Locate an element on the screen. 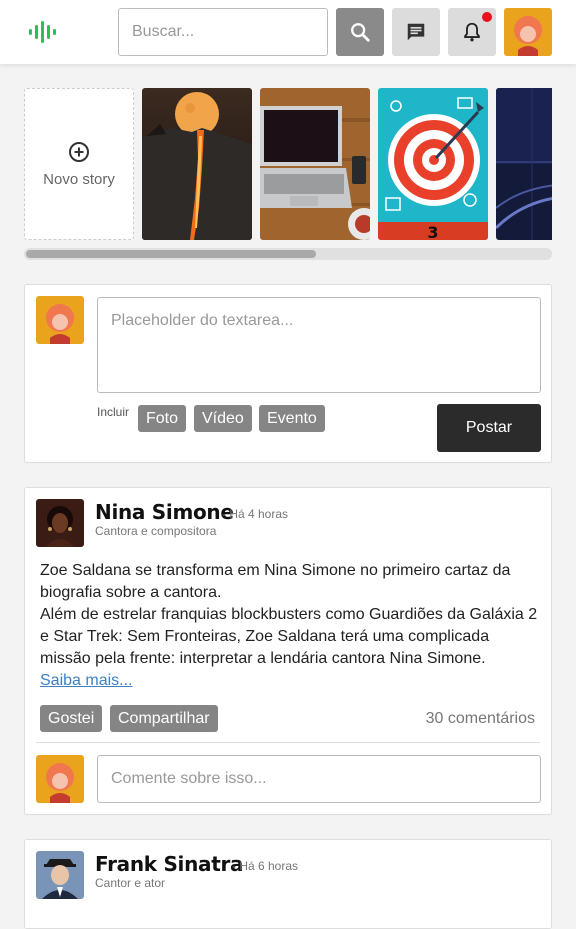 This screenshot has width=576, height=929. author-name: Nina Simone is located at coordinates (164, 512).